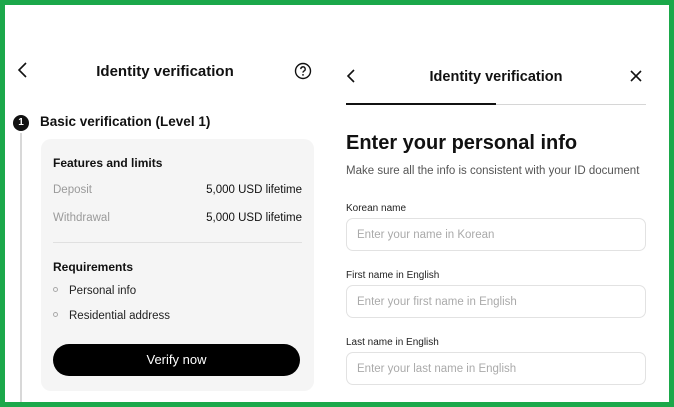 The width and height of the screenshot is (674, 407). I want to click on korean-name-input, so click(496, 234).